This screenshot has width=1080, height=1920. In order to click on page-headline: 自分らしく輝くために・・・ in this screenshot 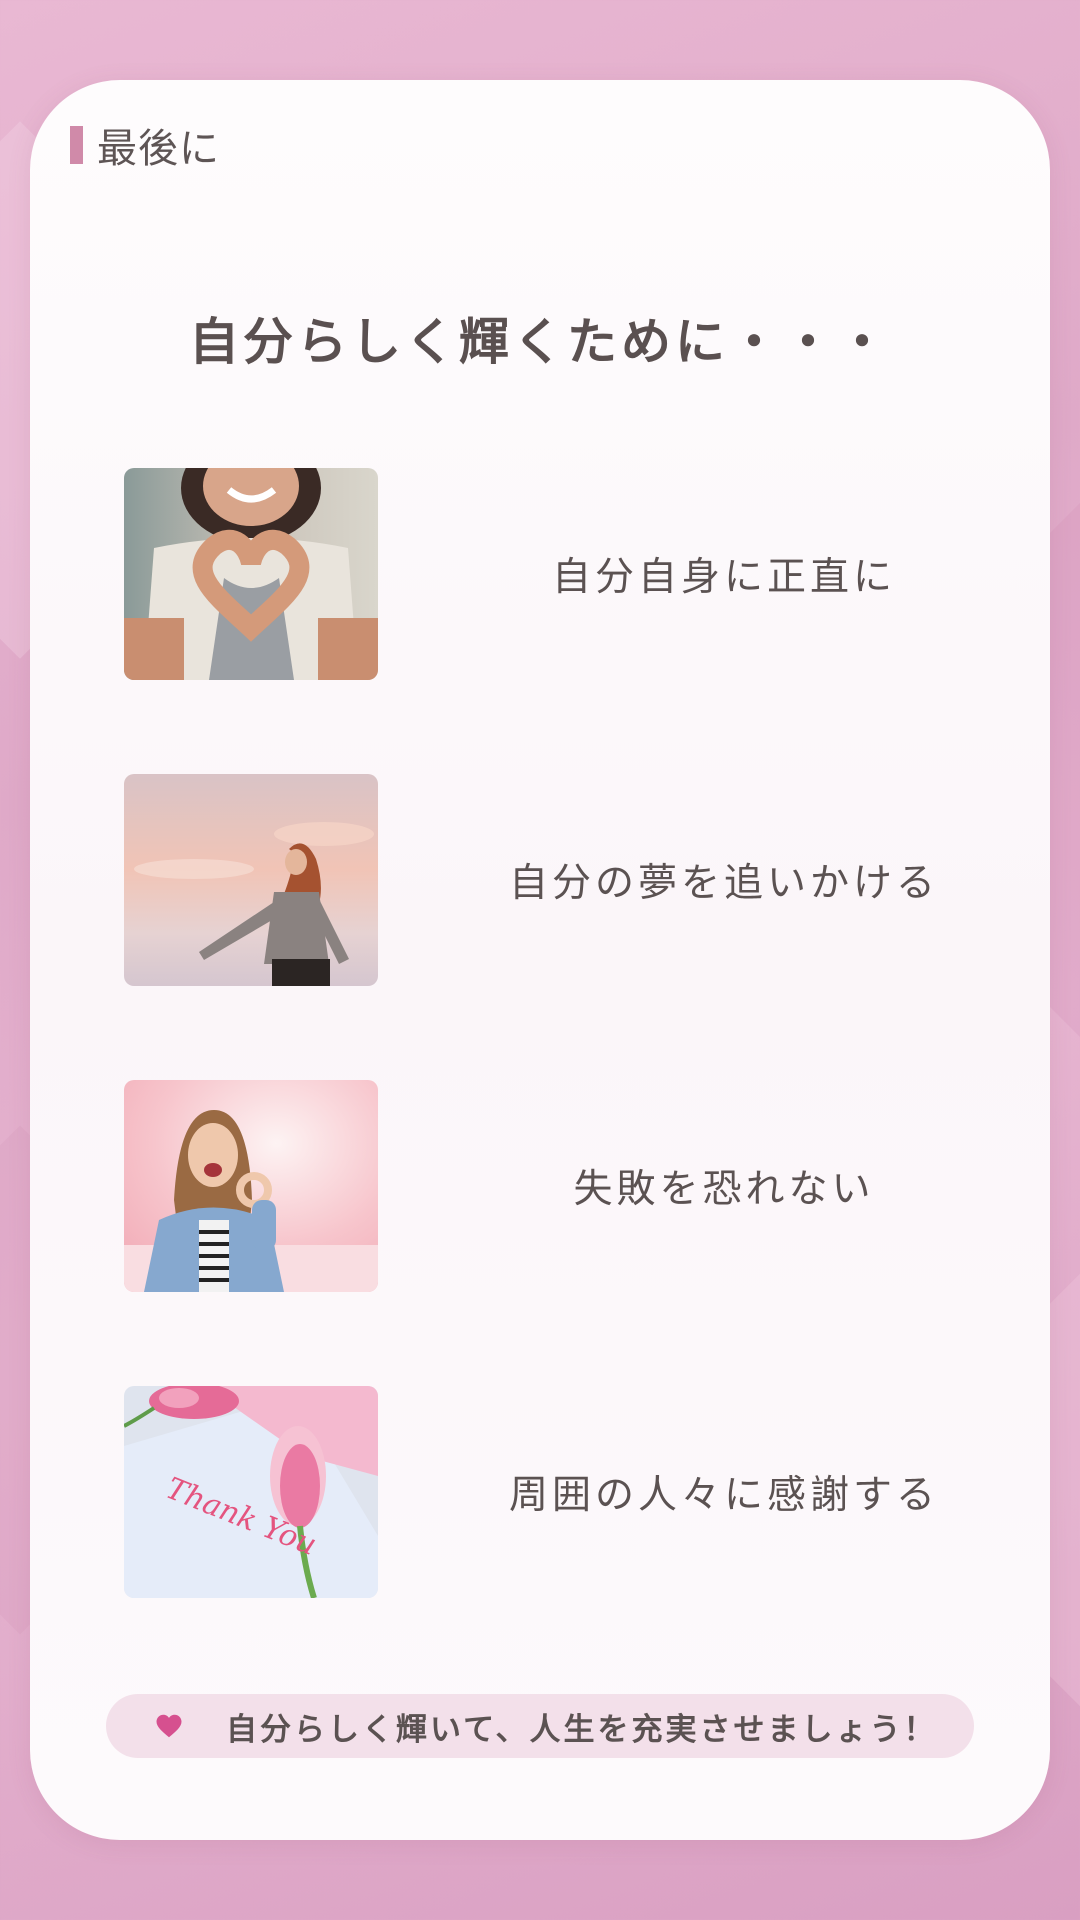, I will do `click(540, 342)`.